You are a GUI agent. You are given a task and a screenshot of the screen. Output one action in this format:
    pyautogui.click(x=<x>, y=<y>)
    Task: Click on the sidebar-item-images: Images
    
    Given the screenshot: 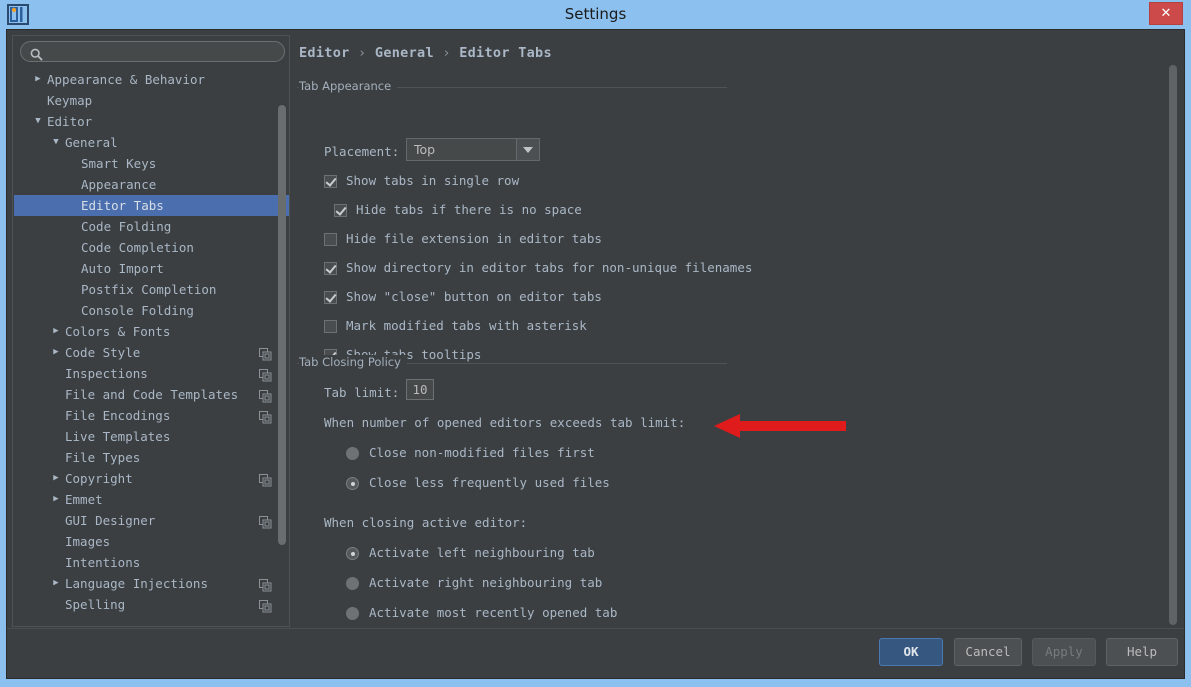 What is the action you would take?
    pyautogui.click(x=151, y=541)
    